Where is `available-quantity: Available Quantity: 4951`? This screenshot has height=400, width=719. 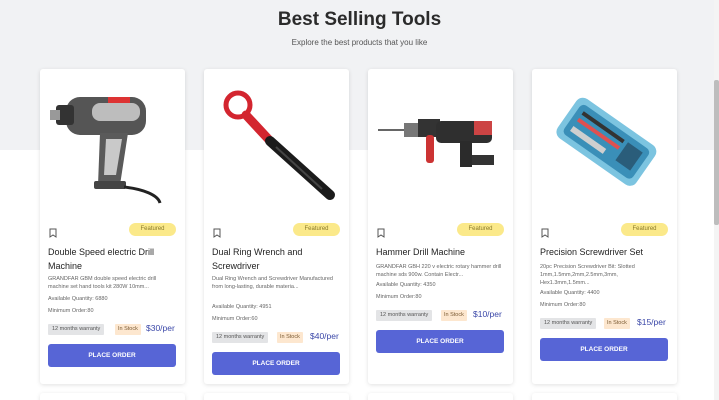
available-quantity: Available Quantity: 4951 is located at coordinates (242, 307).